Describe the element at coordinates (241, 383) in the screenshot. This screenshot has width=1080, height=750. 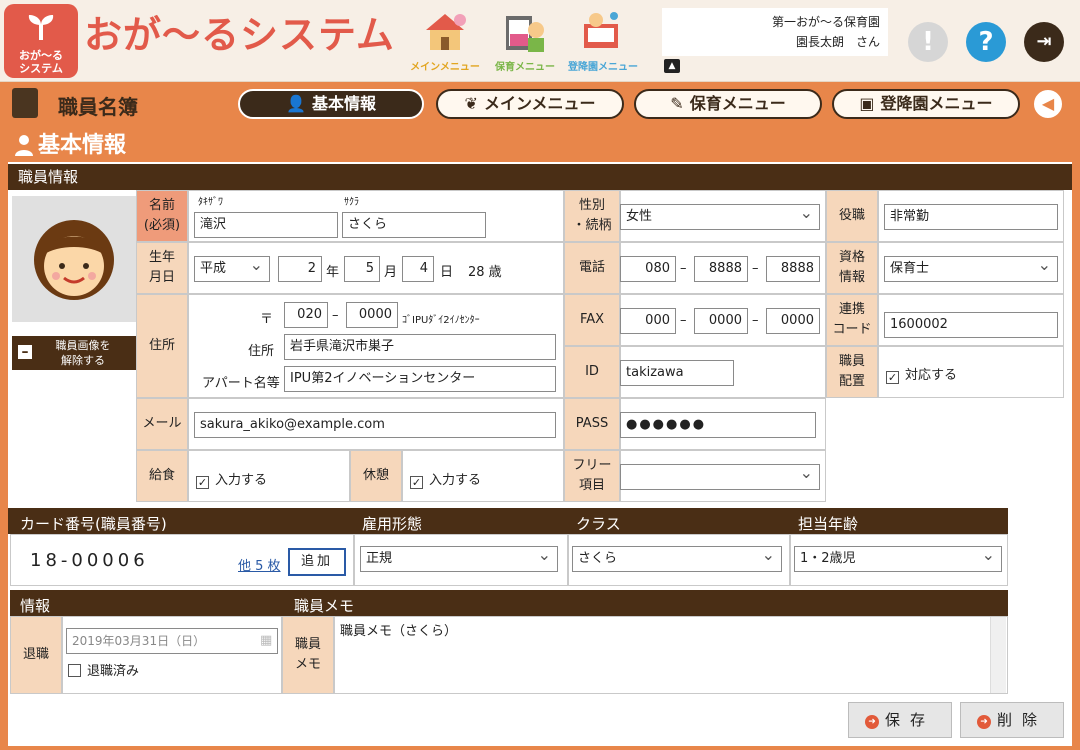
I see `apartment-label: アパート名等` at that location.